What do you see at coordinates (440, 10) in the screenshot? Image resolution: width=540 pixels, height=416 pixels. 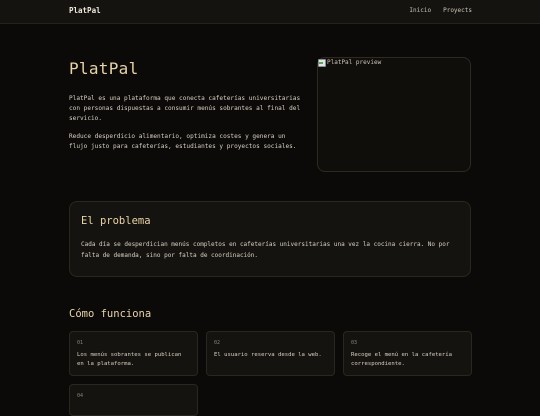 I see `main-nav: Inicio Proyects` at bounding box center [440, 10].